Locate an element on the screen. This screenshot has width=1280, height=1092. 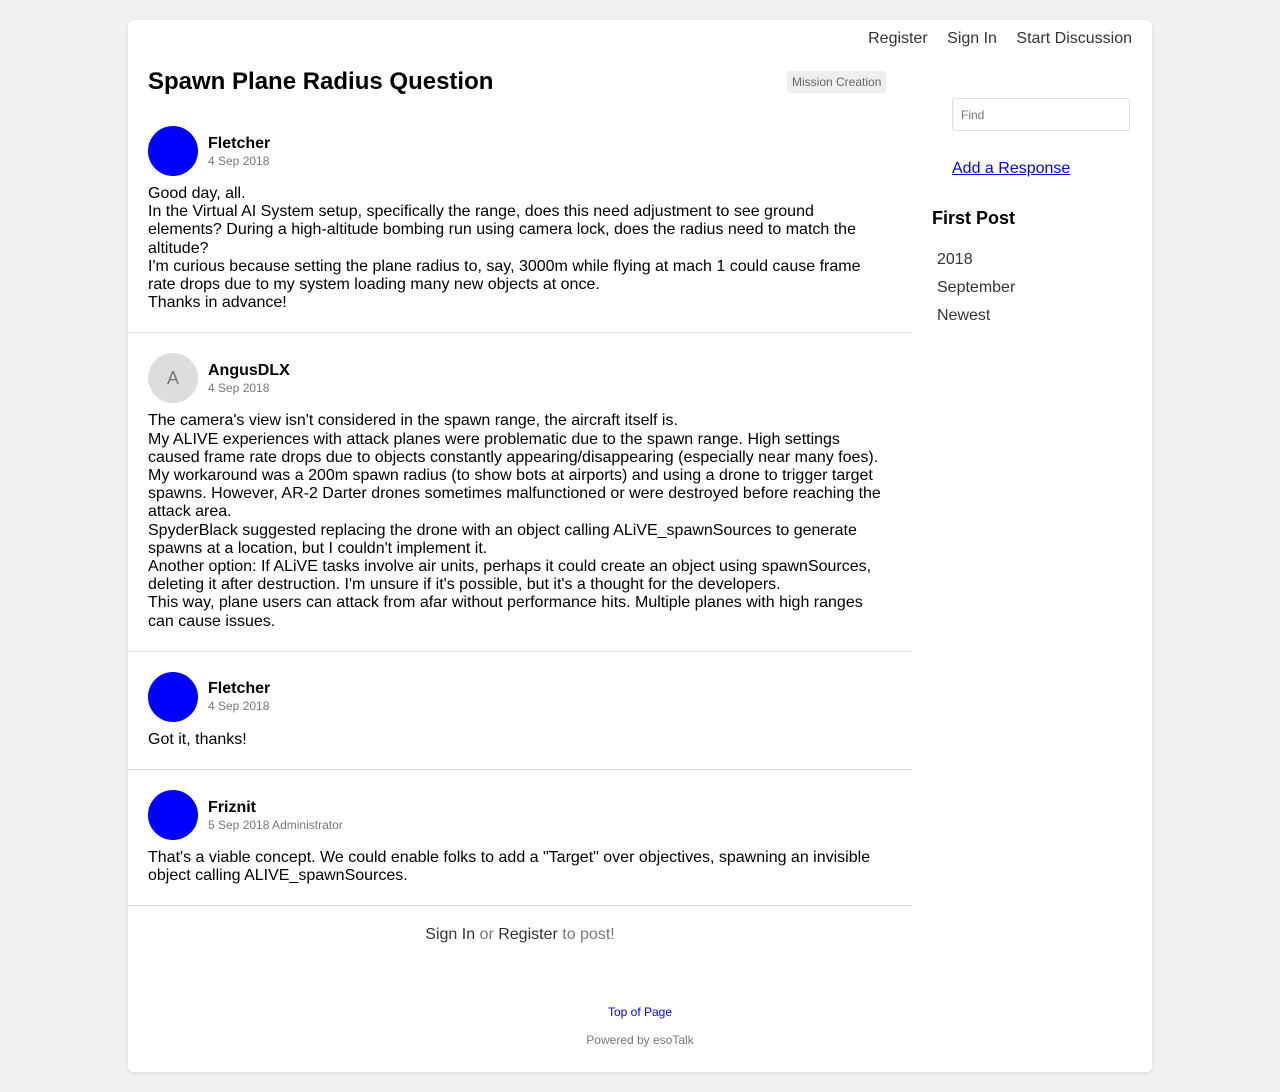
timeline-item-month: September is located at coordinates (976, 293).